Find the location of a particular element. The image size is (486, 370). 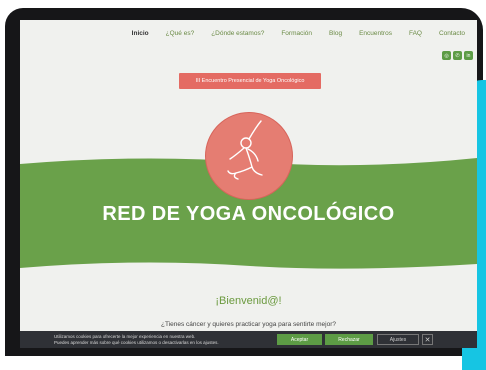

nav-item-que-es: ¿Qué es? is located at coordinates (180, 33).